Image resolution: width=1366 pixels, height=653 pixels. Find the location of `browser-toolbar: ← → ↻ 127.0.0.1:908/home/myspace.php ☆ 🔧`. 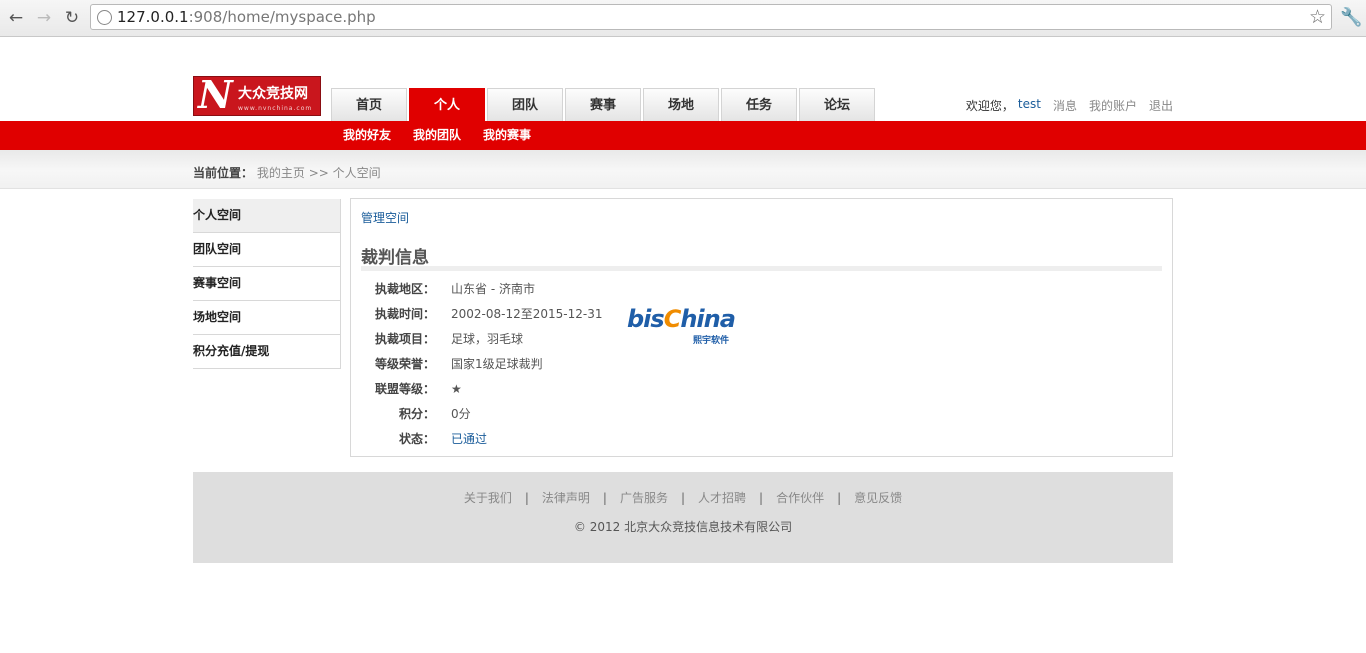

browser-toolbar: ← → ↻ 127.0.0.1:908/home/myspace.php ☆ 🔧 is located at coordinates (683, 18).